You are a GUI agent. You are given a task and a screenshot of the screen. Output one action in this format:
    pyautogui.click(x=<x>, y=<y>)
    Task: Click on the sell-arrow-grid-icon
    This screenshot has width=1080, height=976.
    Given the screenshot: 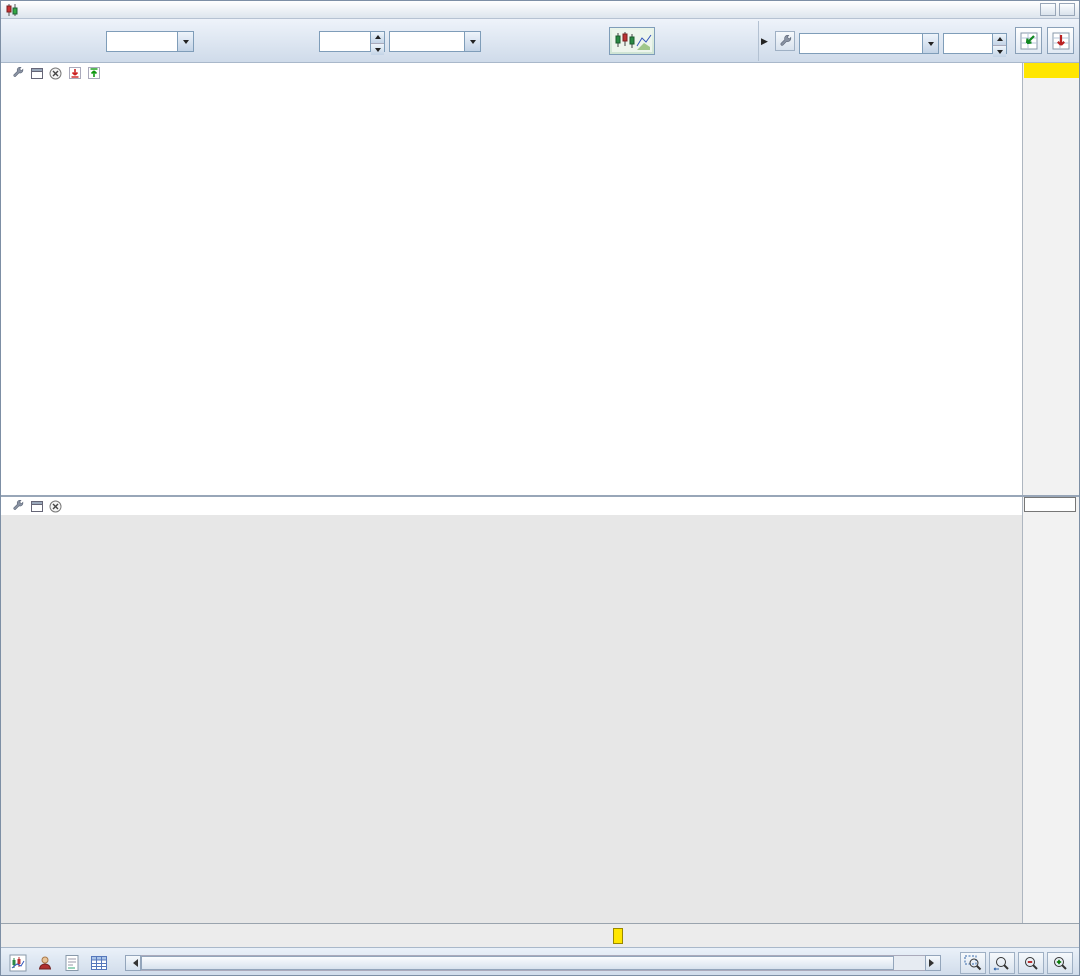 What is the action you would take?
    pyautogui.click(x=1060, y=40)
    